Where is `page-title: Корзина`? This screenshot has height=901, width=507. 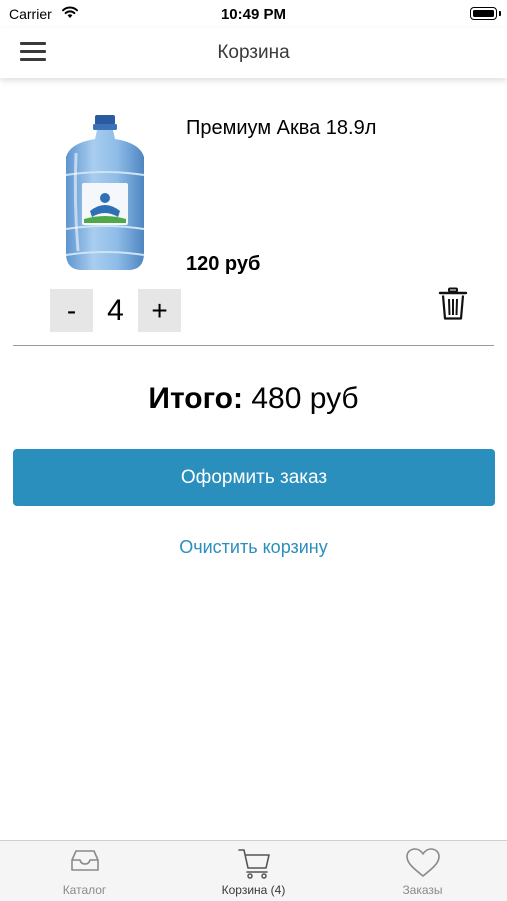 page-title: Корзина is located at coordinates (253, 52).